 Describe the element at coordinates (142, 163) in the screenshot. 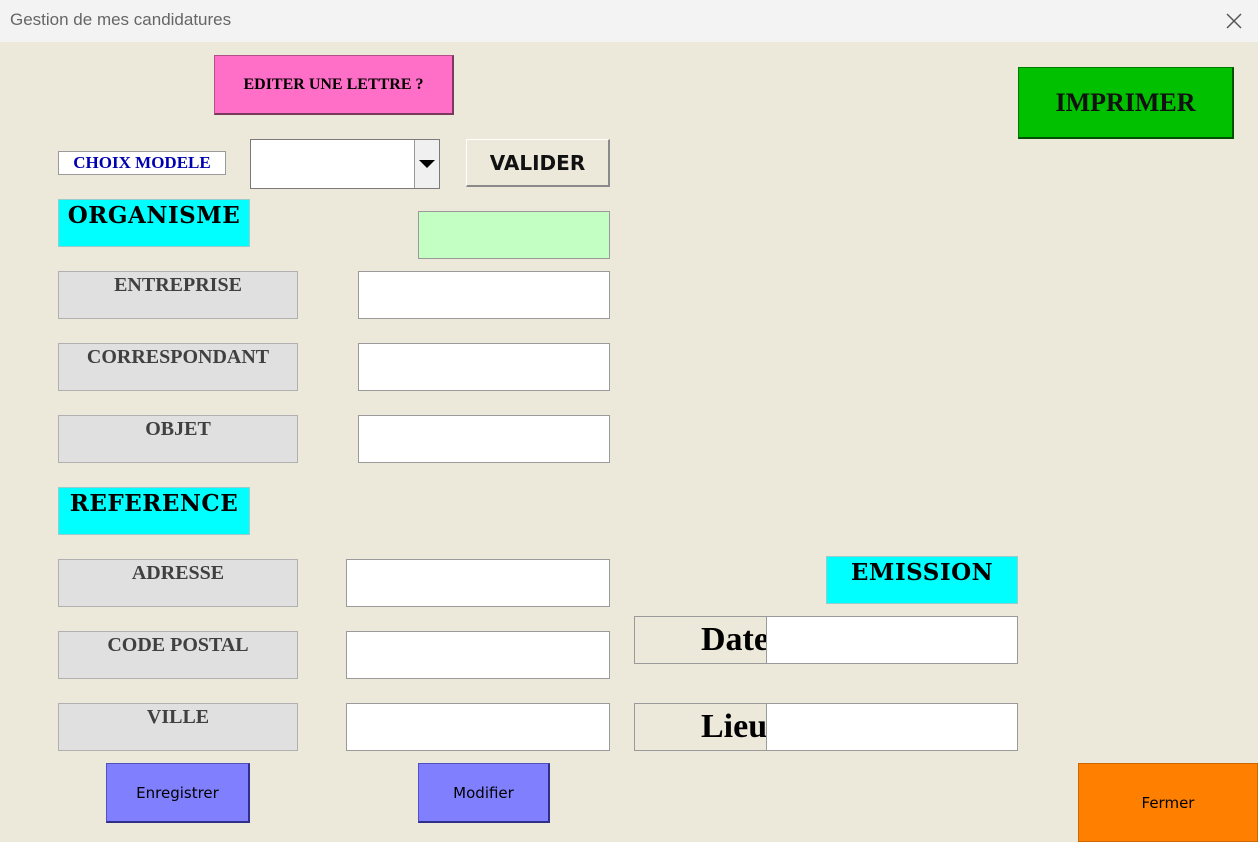

I see `model-choice-label: CHOIX MODELE` at that location.